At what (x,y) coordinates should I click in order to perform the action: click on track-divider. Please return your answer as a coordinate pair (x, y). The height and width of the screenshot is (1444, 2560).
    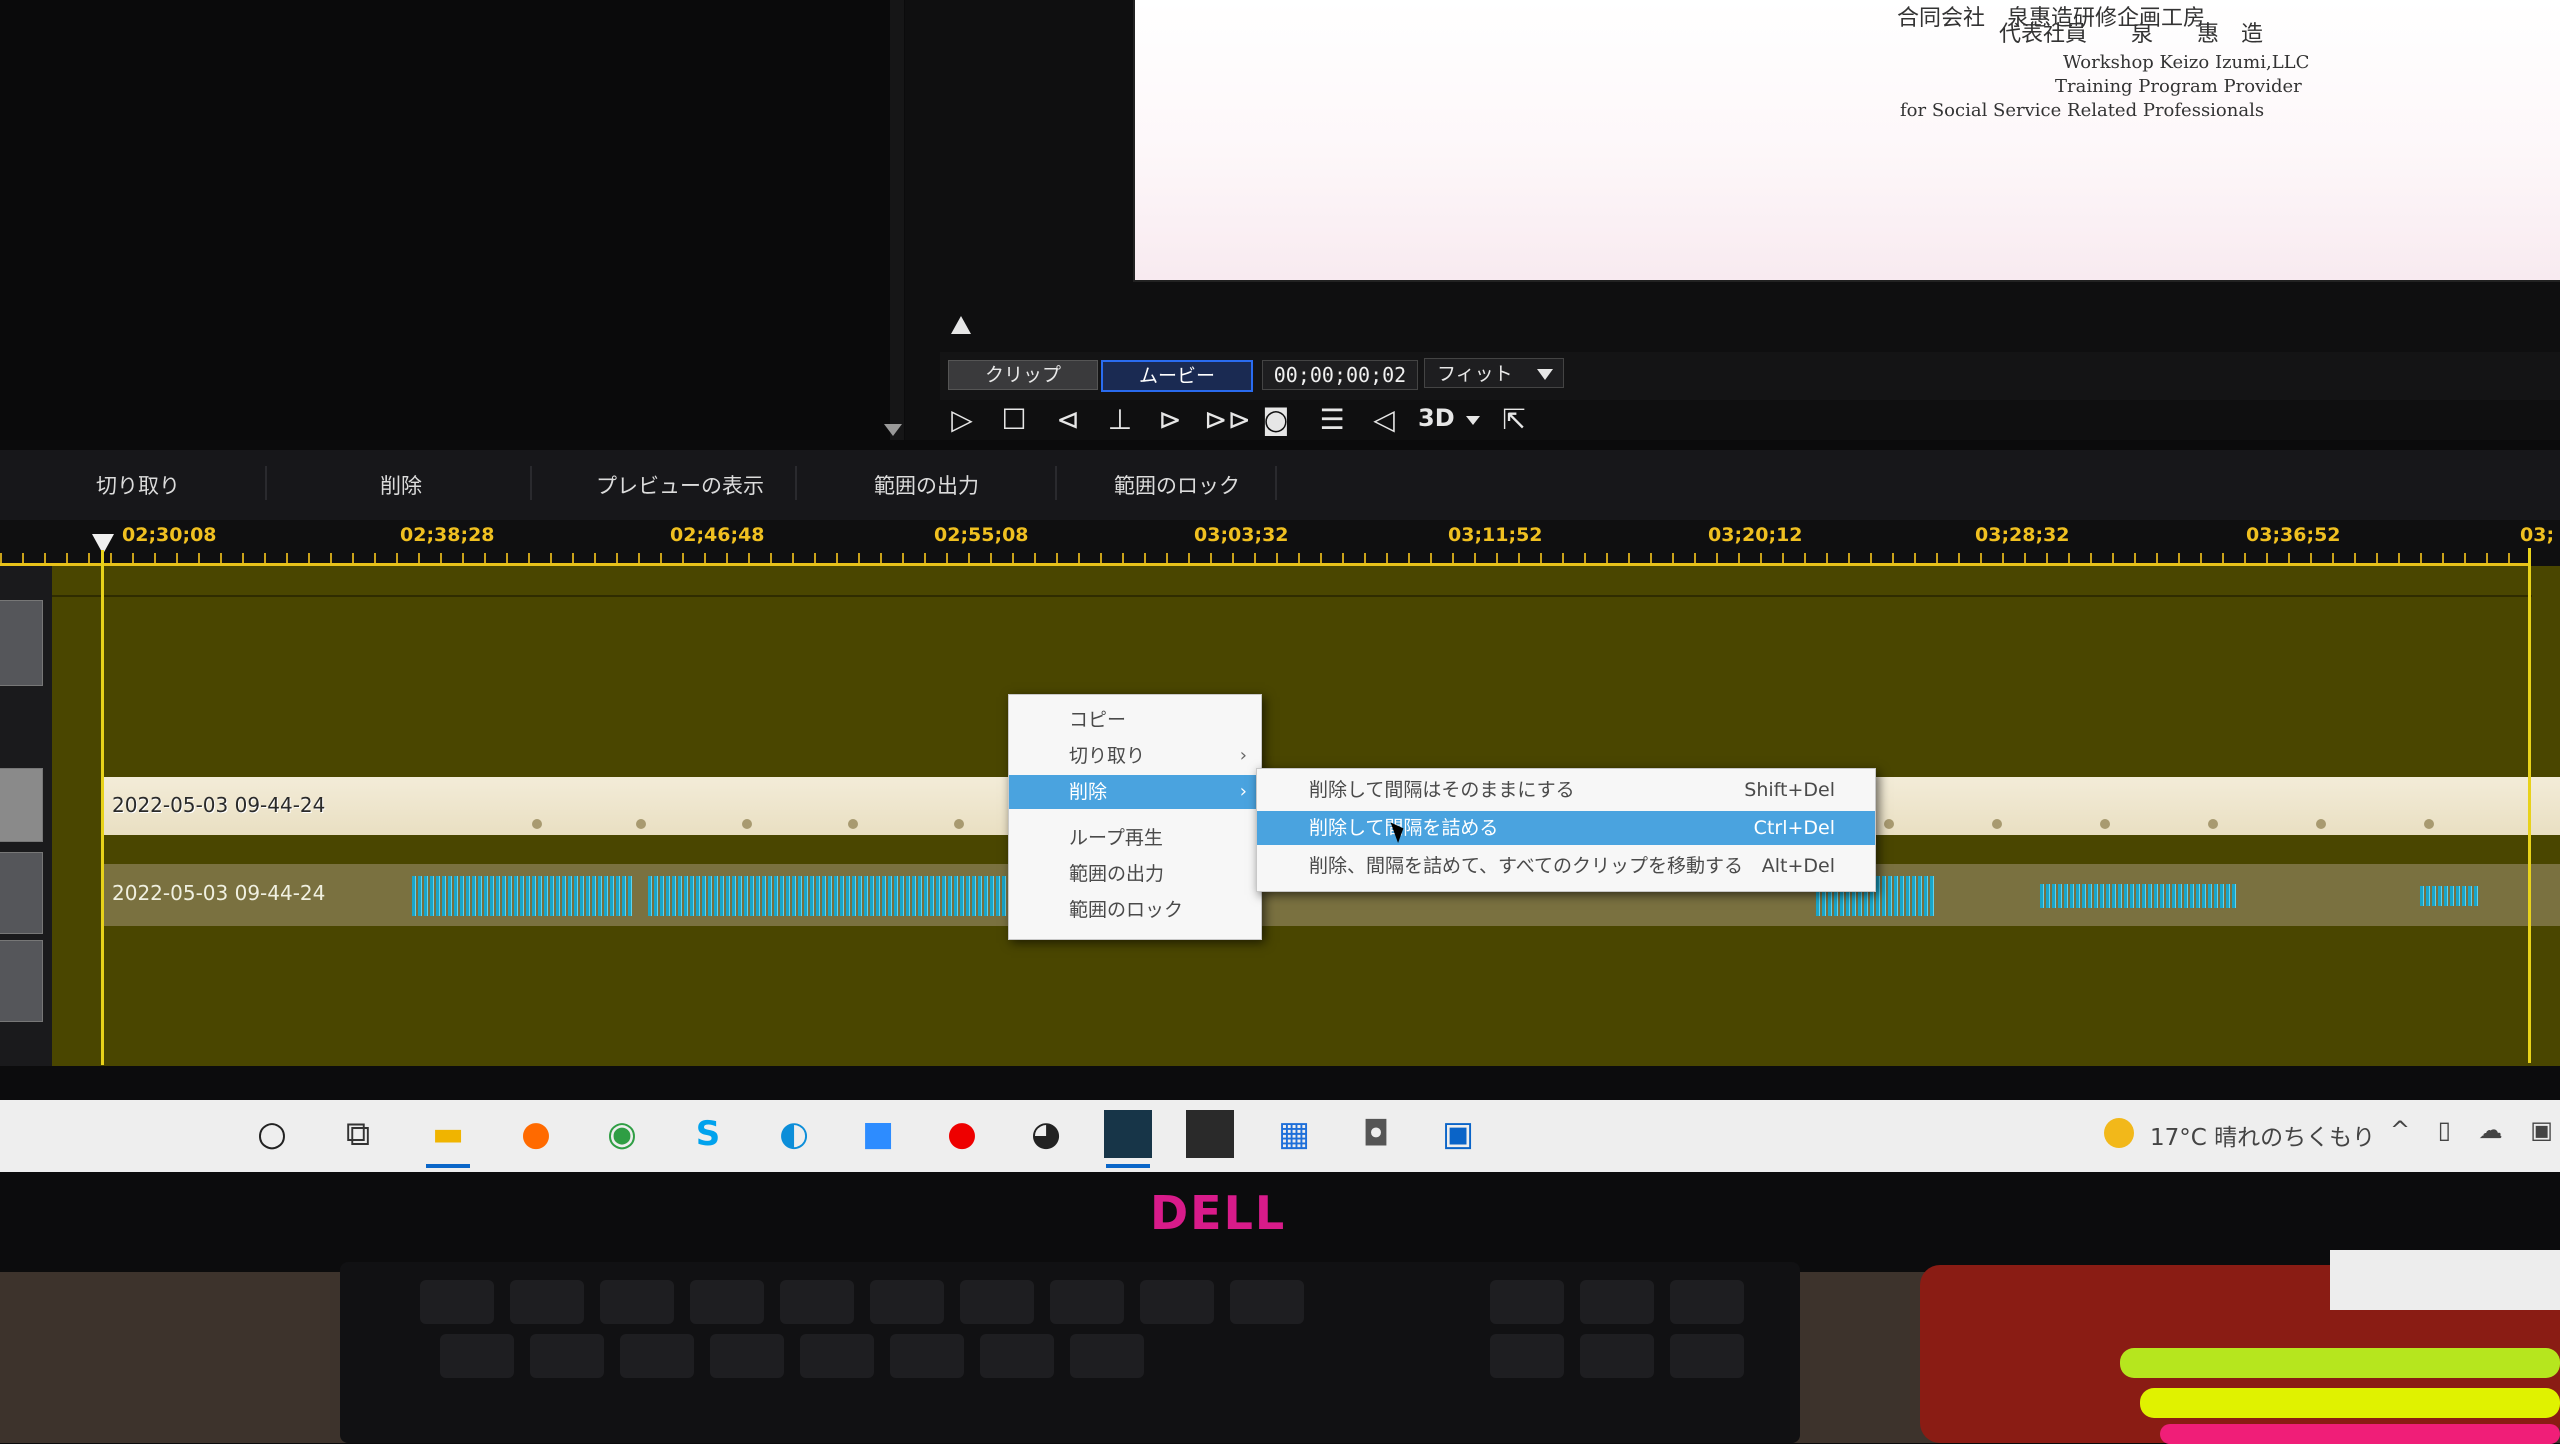
    Looking at the image, I should click on (1292, 596).